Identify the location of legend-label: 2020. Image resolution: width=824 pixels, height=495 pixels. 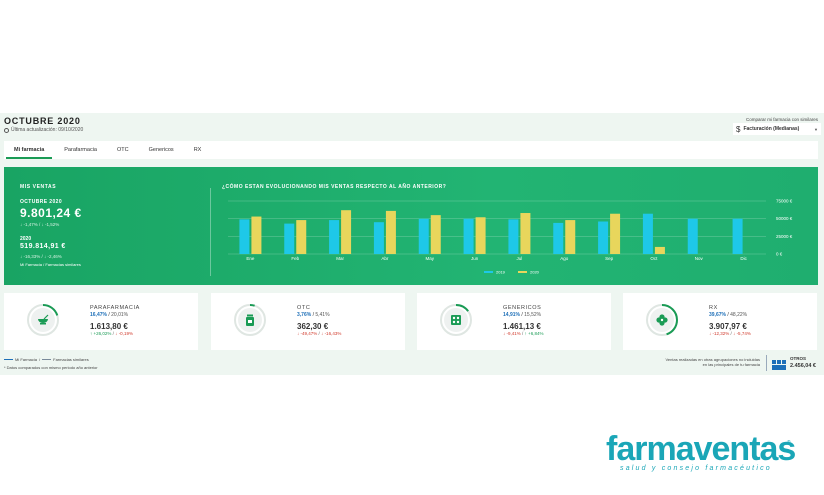
(535, 272).